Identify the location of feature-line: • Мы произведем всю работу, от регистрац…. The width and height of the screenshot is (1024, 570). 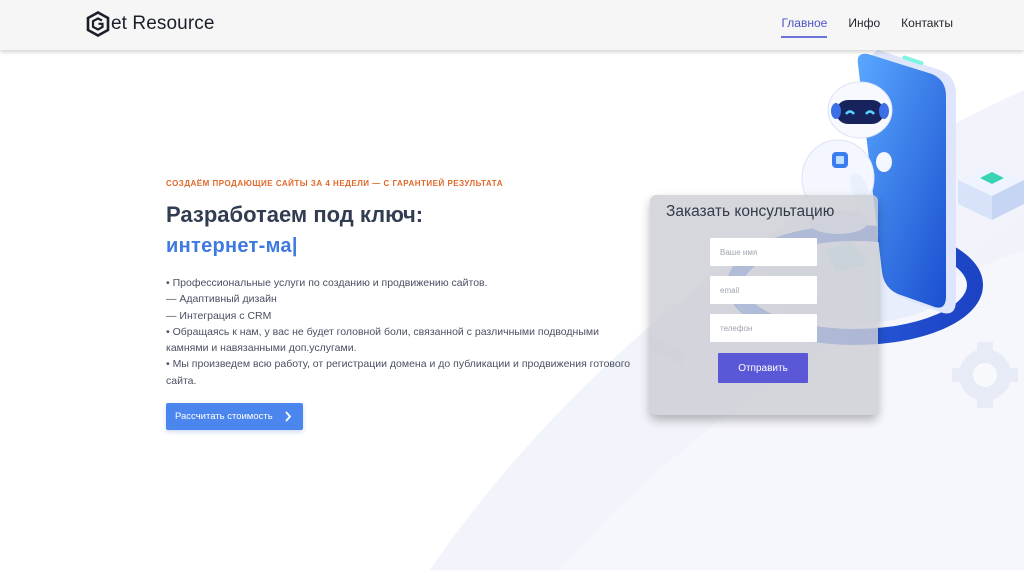
(398, 372).